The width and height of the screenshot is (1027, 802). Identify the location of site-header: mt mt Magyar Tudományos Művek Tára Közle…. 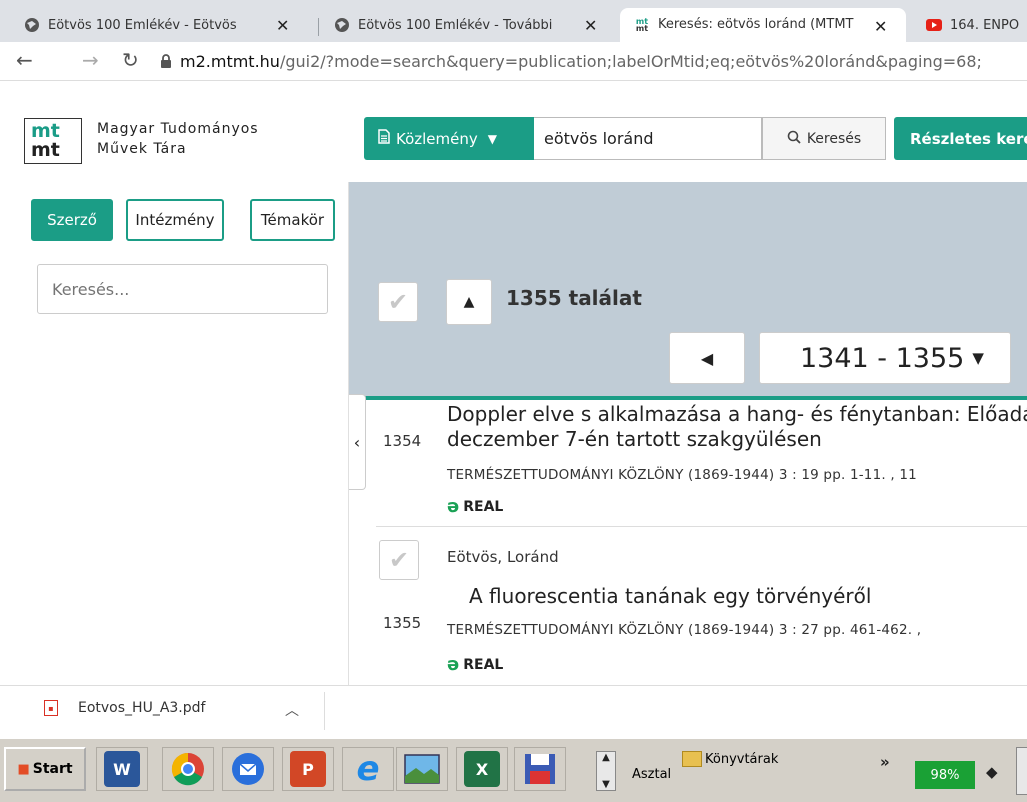
(513, 146).